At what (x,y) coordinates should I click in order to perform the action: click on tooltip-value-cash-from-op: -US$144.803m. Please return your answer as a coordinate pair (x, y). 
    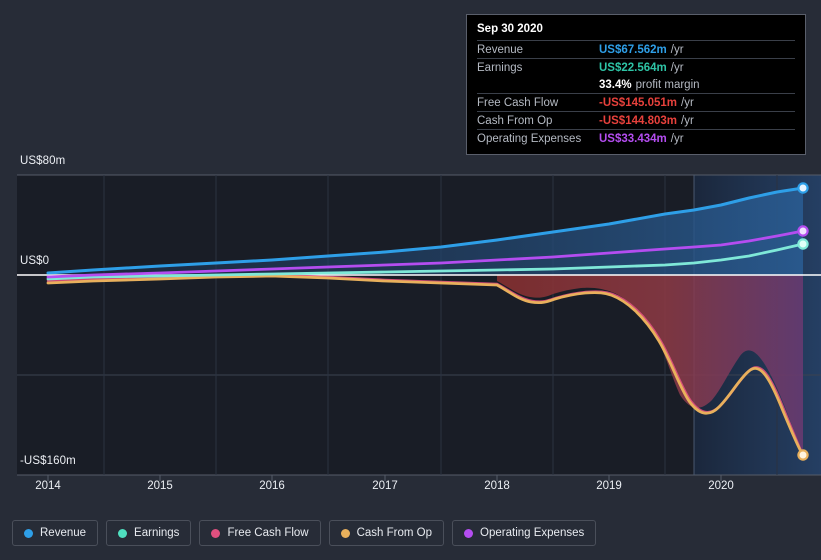
    Looking at the image, I should click on (638, 120).